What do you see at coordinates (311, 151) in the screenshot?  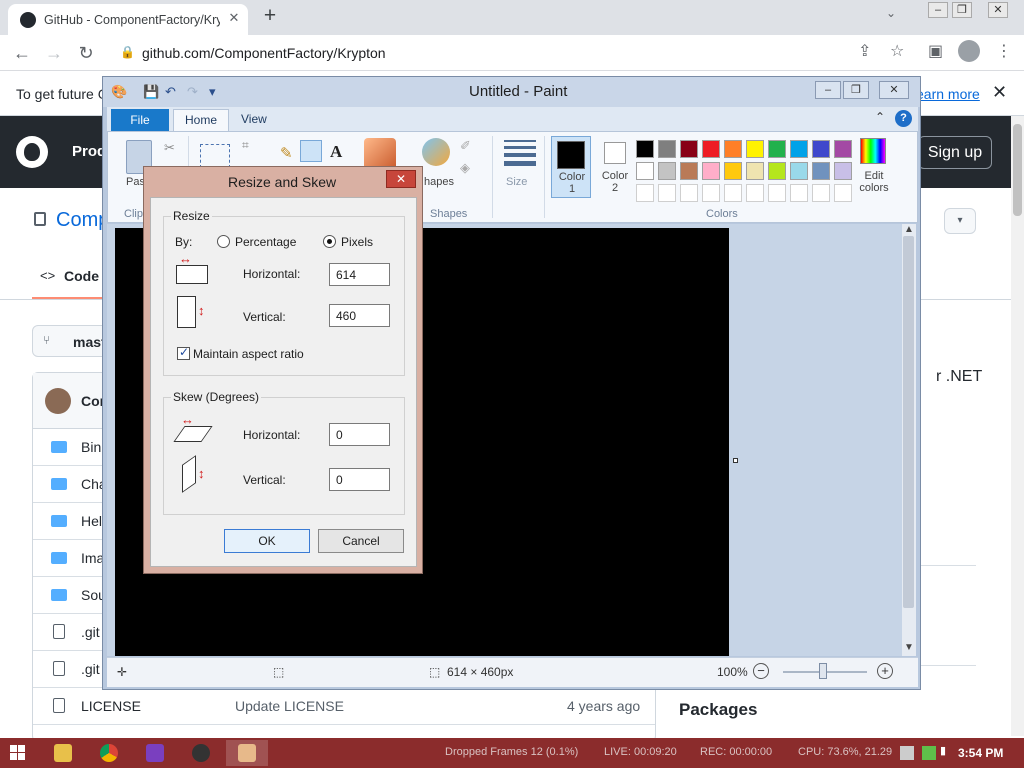 I see `fill-icon` at bounding box center [311, 151].